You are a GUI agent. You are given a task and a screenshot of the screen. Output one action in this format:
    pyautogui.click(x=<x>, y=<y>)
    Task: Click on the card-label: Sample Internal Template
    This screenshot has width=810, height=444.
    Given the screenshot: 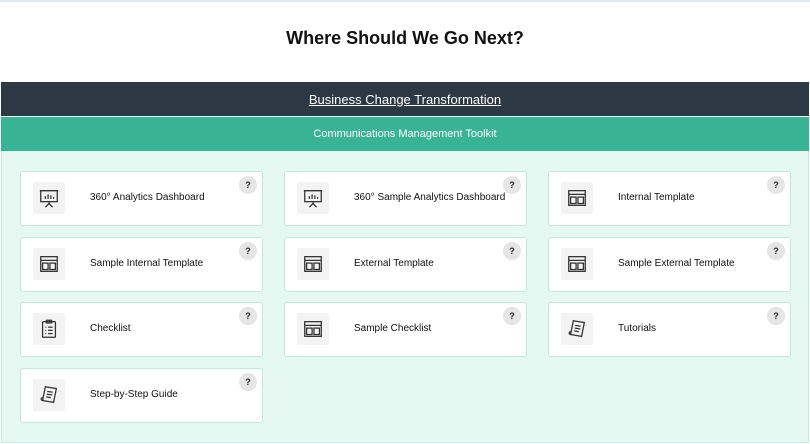 What is the action you would take?
    pyautogui.click(x=147, y=263)
    